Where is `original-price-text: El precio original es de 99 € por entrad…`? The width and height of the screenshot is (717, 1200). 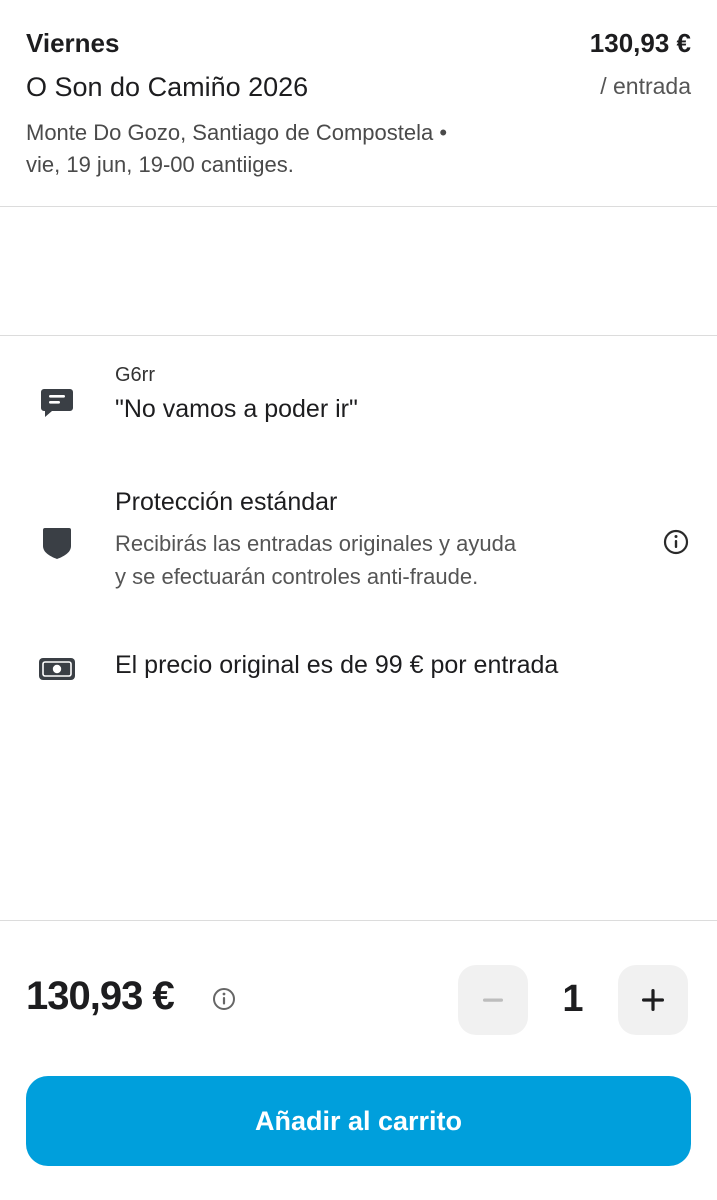 original-price-text: El precio original es de 99 € por entrad… is located at coordinates (337, 665).